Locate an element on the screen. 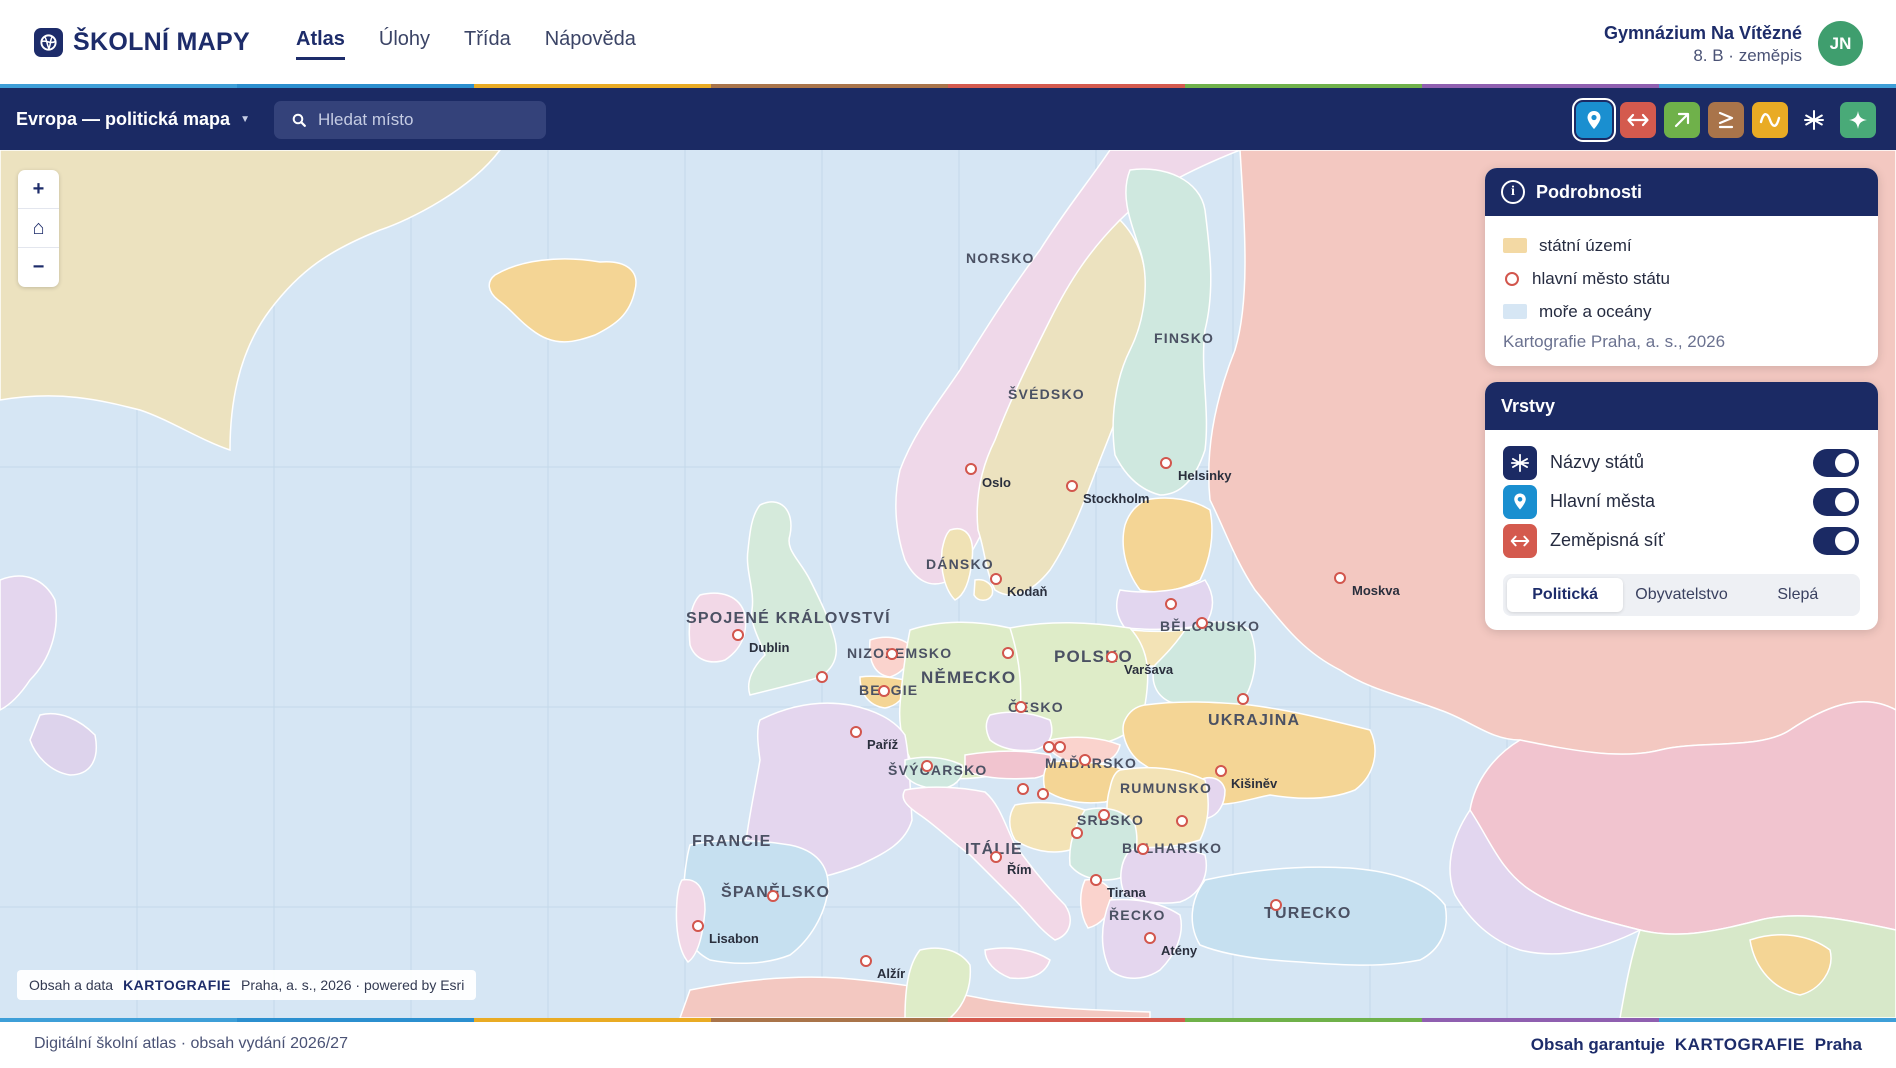  mode-population: Obyvatelstvo is located at coordinates (1681, 595).